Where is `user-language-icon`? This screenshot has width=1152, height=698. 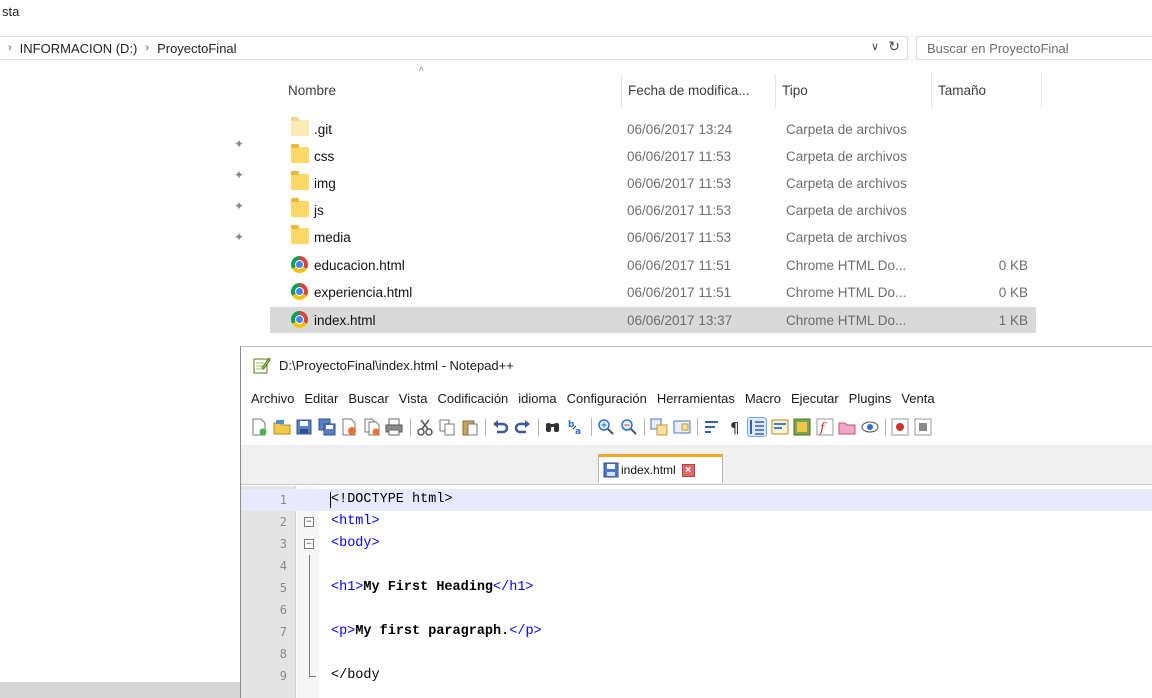
user-language-icon is located at coordinates (780, 427).